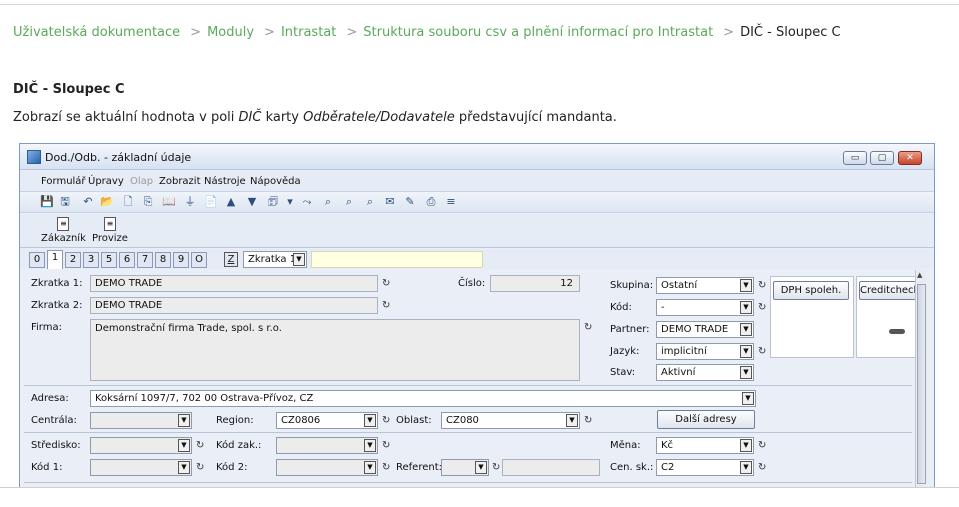 The image size is (959, 507). I want to click on menu-item-view: Zobrazit, so click(180, 181).